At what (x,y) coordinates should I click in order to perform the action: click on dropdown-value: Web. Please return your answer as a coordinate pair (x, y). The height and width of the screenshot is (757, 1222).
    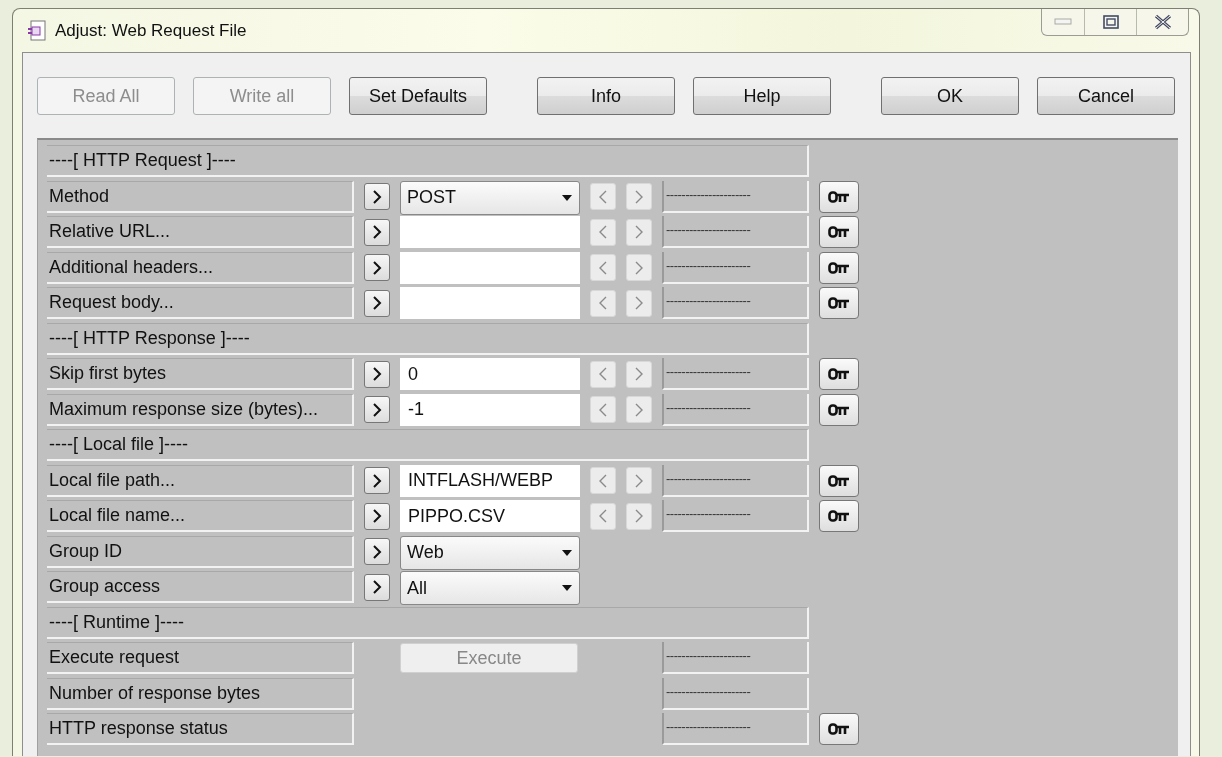
    Looking at the image, I should click on (425, 552).